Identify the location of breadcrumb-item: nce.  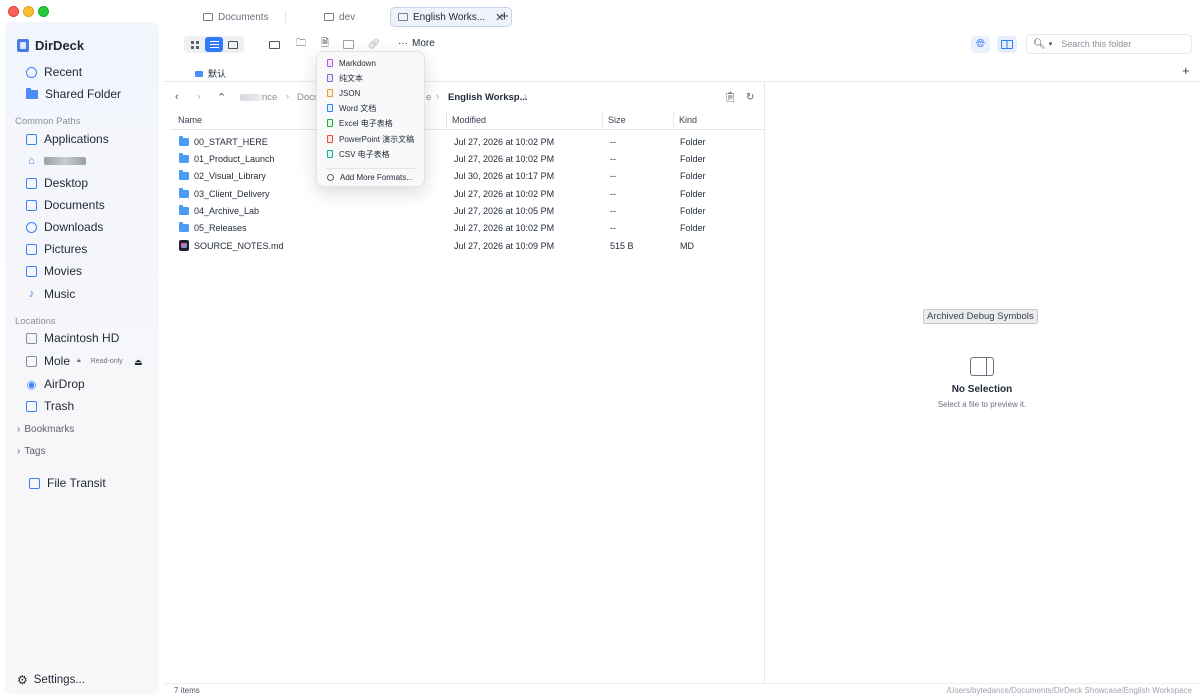
(269, 97).